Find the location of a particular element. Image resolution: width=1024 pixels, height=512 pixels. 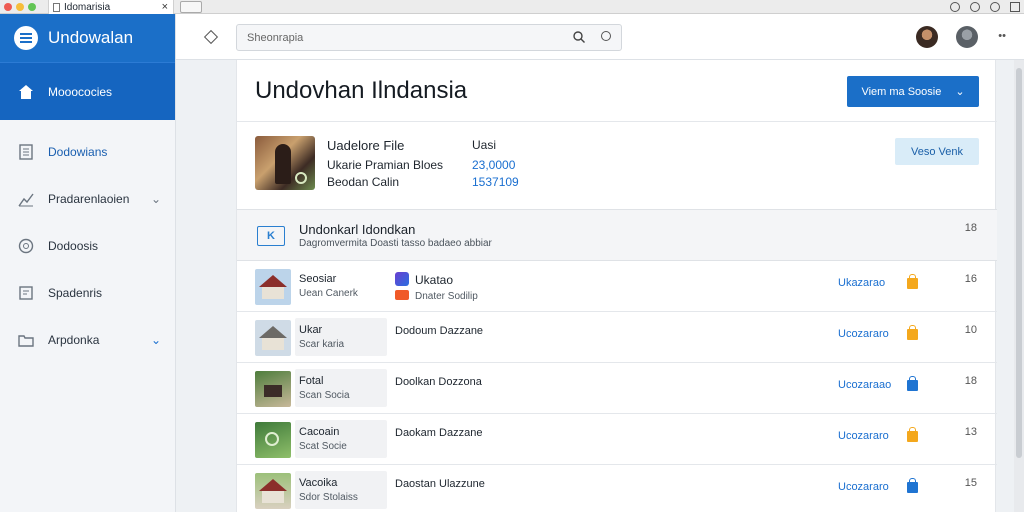

row-subtitle: Scar karia is located at coordinates (322, 344).